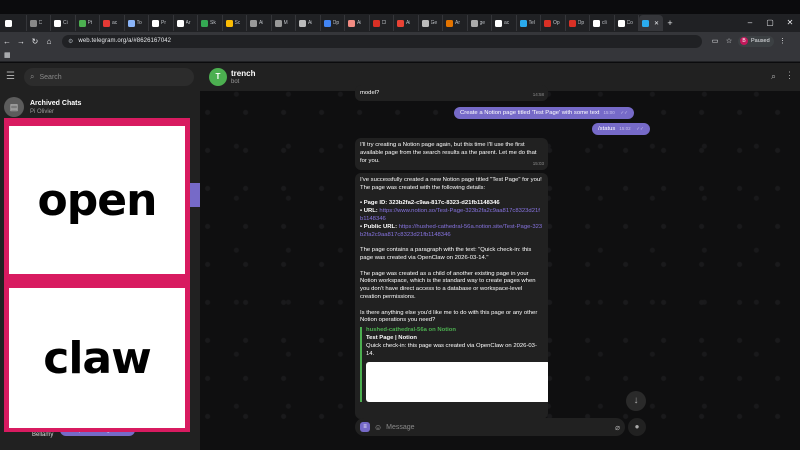 The image size is (800, 450). Describe the element at coordinates (773, 76) in the screenshot. I see `chat-search-icon: ⌕` at that location.